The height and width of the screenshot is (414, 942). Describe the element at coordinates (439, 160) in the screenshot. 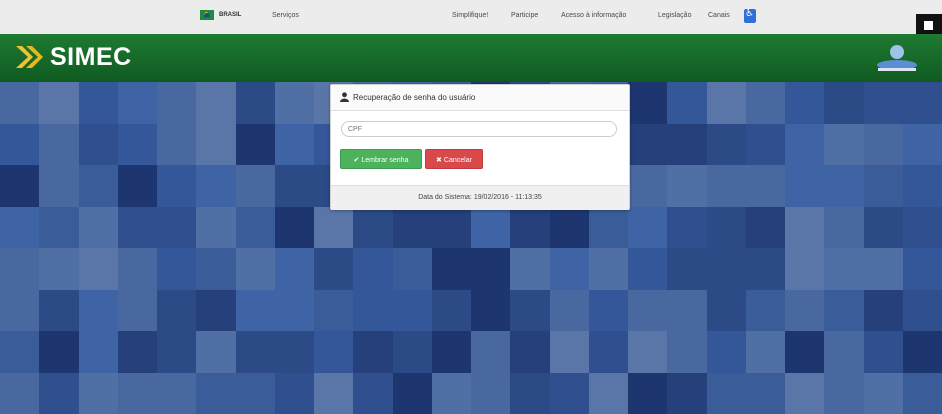

I see `close-icon: ✖` at that location.